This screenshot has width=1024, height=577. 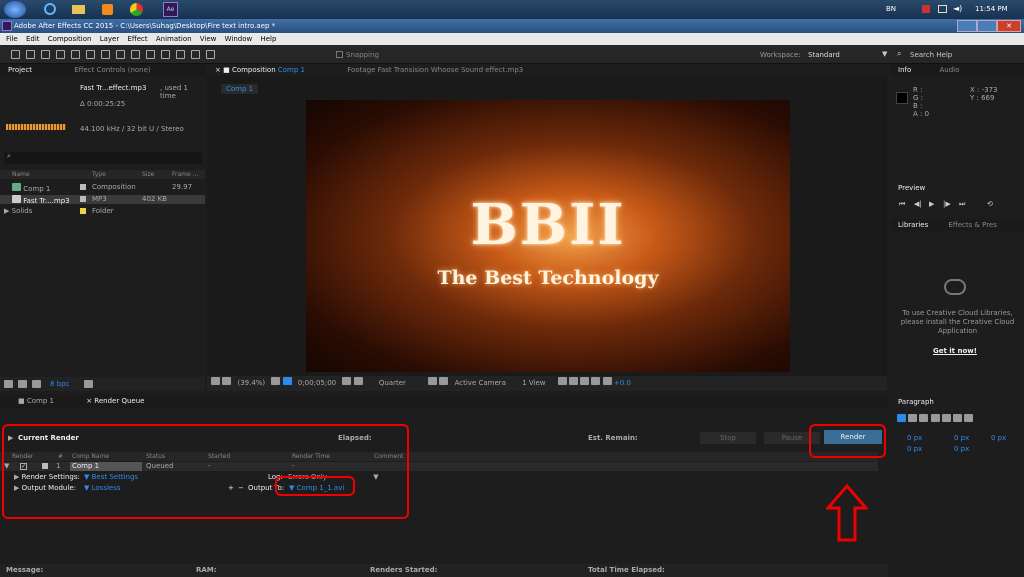 What do you see at coordinates (972, 225) in the screenshot?
I see `tab-effects-presets: Effects & Pres` at bounding box center [972, 225].